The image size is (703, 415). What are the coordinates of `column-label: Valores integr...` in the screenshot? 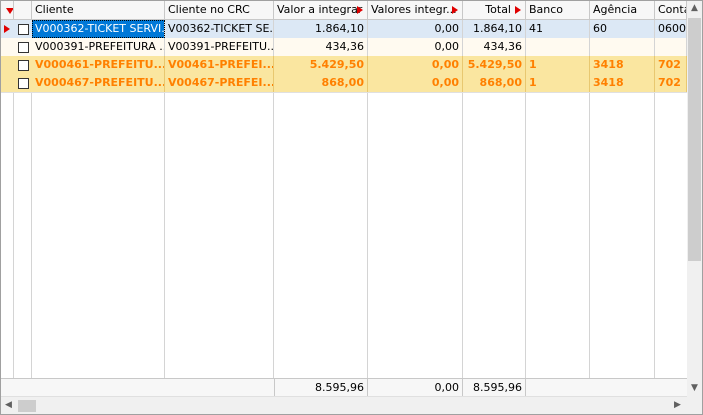 It's located at (414, 9).